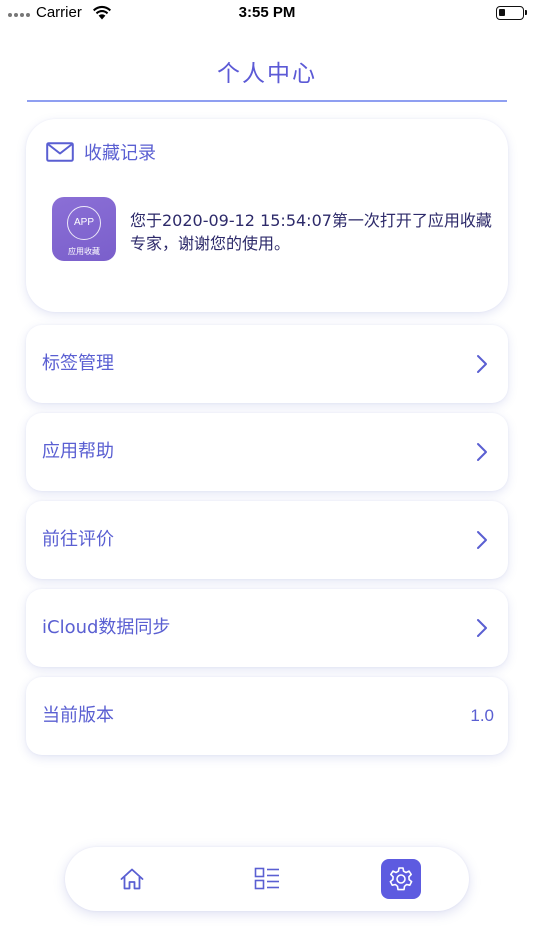 The image size is (534, 950). Describe the element at coordinates (267, 452) in the screenshot. I see `menu-item-app-help: 应用帮助` at that location.